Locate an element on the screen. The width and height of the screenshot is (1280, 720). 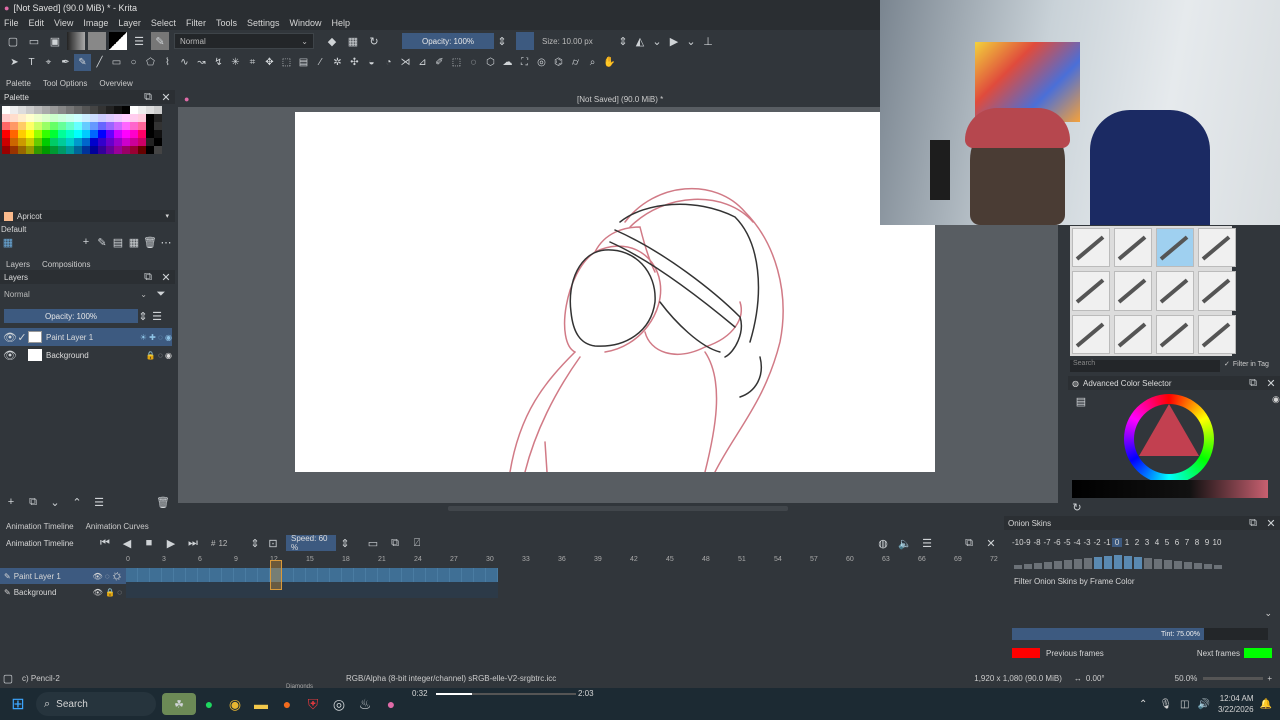
origin-icon: ● is located at coordinates (287, 704).